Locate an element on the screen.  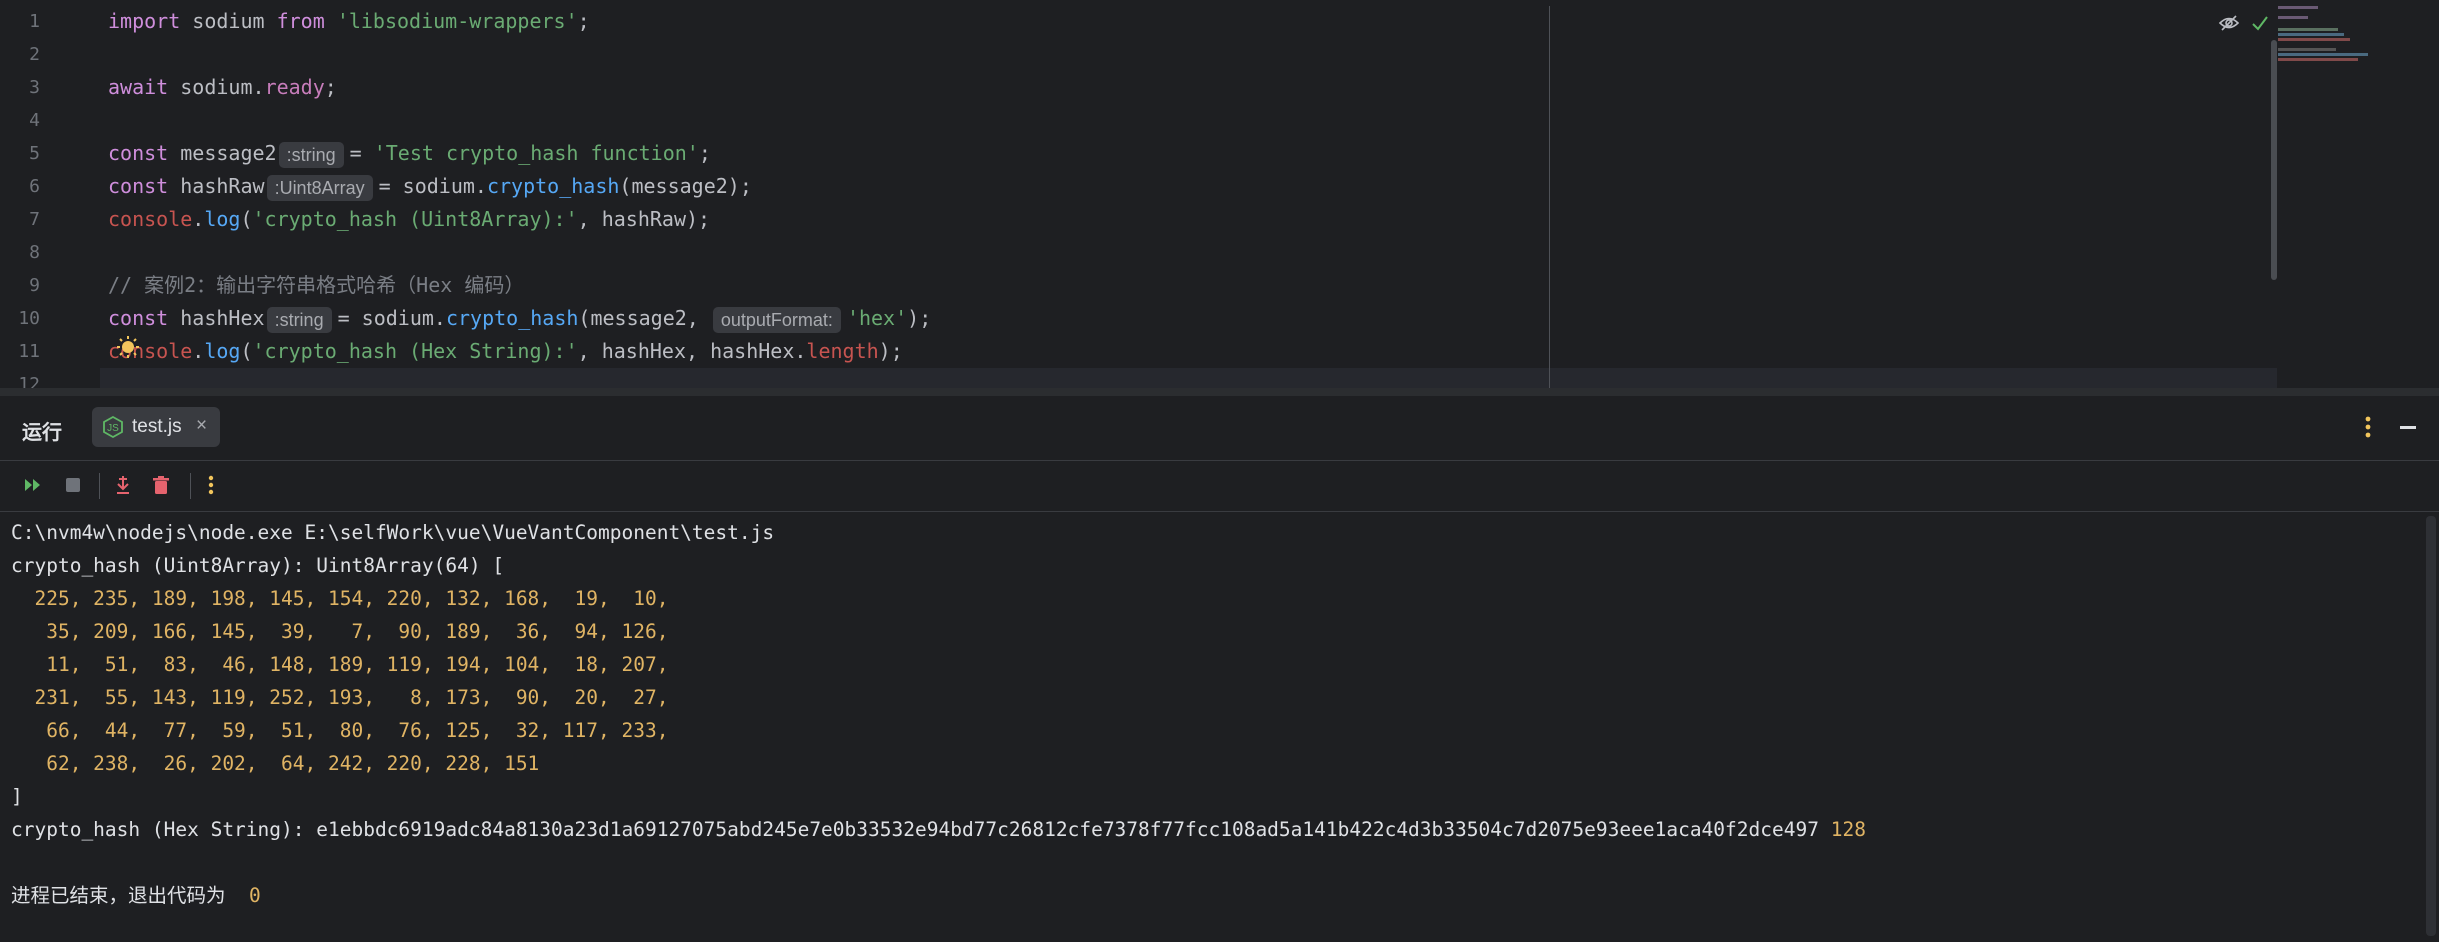
scroll-to-end-icon is located at coordinates (123, 485).